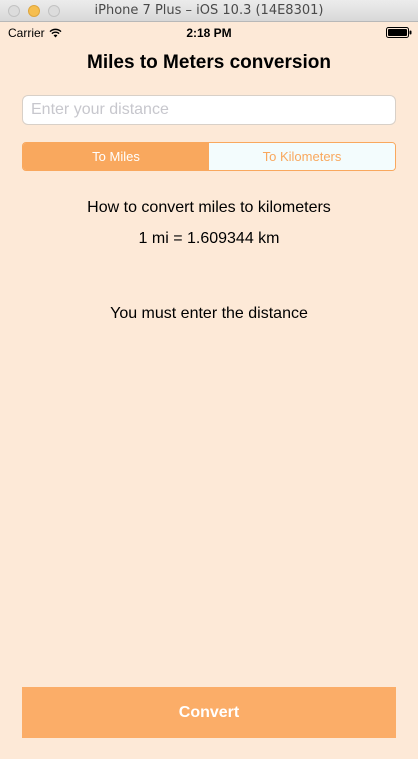 Image resolution: width=418 pixels, height=759 pixels. What do you see at coordinates (116, 156) in the screenshot?
I see `segment-to-miles: To Miles` at bounding box center [116, 156].